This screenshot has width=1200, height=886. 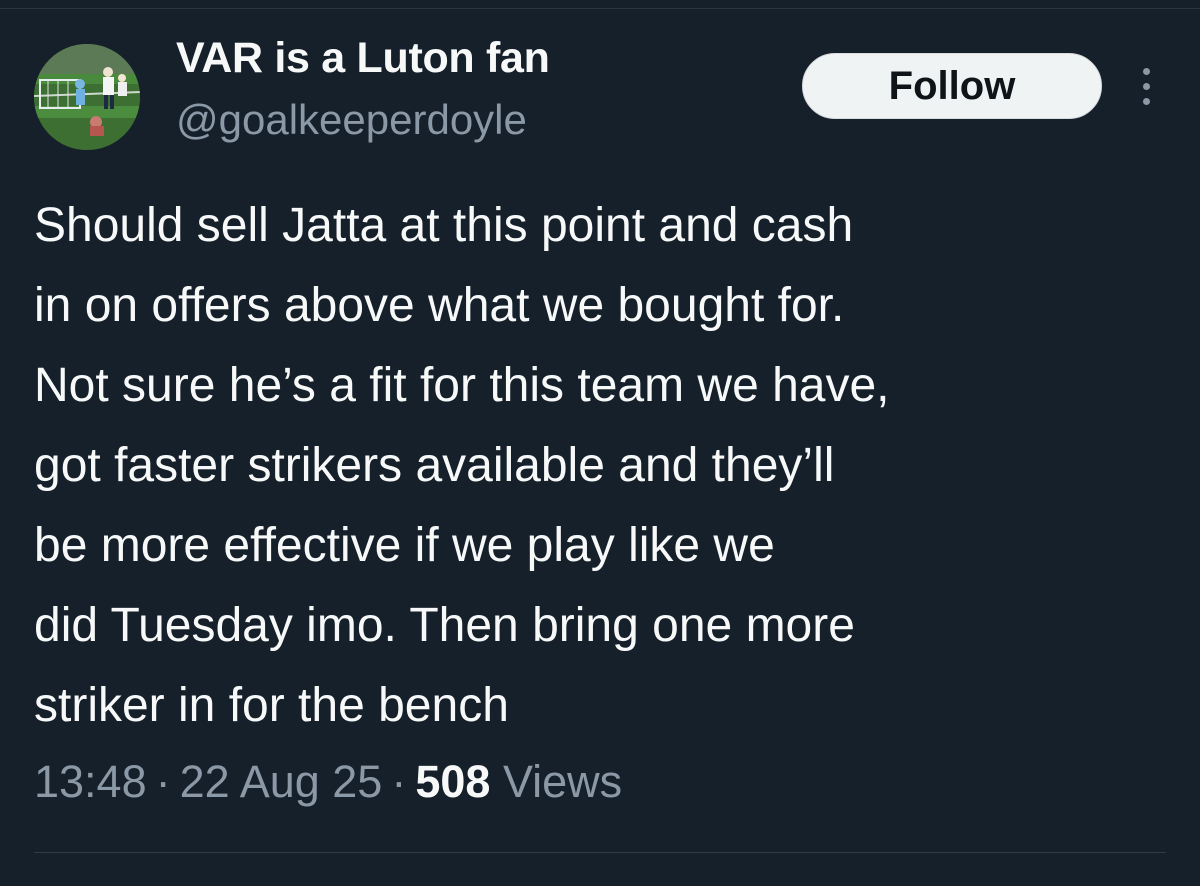 I want to click on bottom-divider, so click(x=600, y=852).